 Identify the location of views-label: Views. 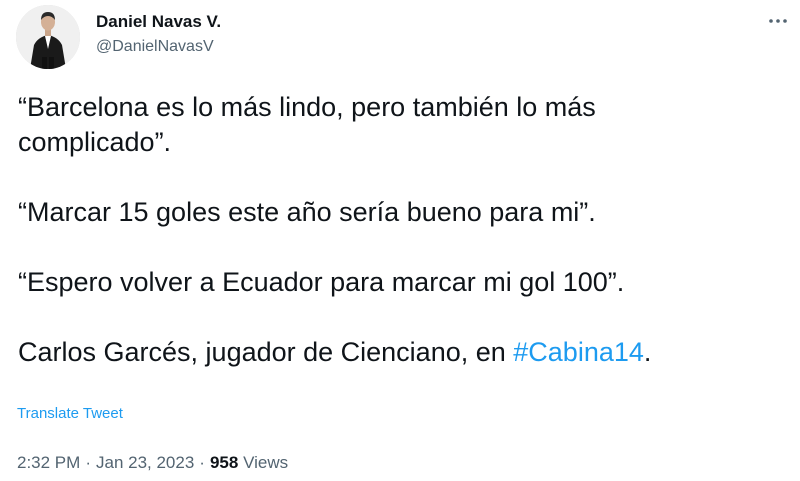
(266, 462).